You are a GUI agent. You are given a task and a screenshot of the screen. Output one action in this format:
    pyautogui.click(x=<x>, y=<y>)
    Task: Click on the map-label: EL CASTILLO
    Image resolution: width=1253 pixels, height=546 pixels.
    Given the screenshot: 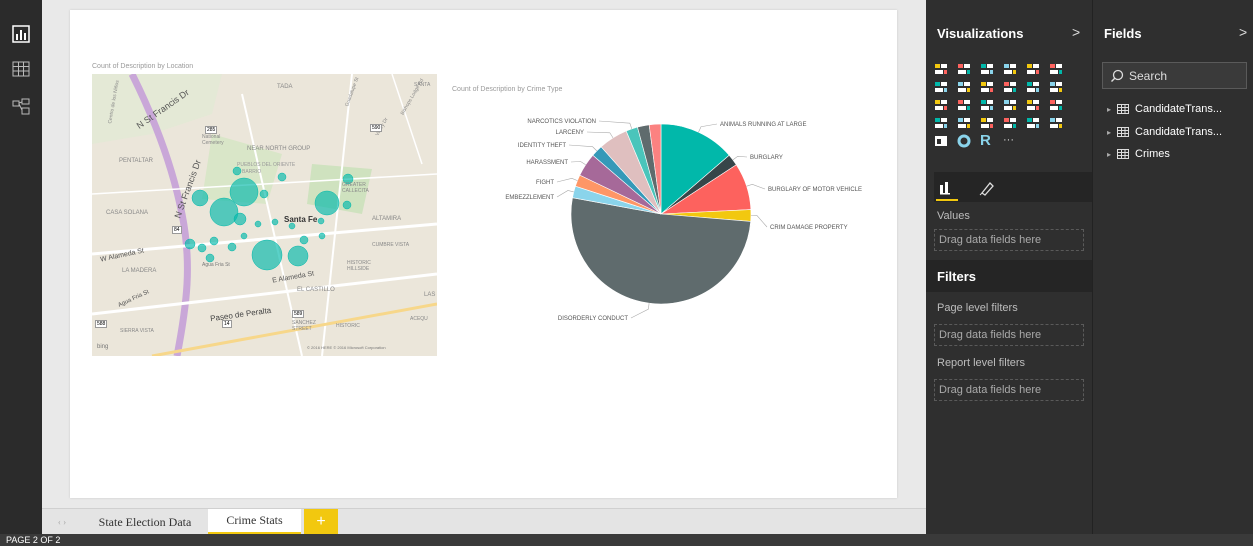 What is the action you would take?
    pyautogui.click(x=316, y=290)
    